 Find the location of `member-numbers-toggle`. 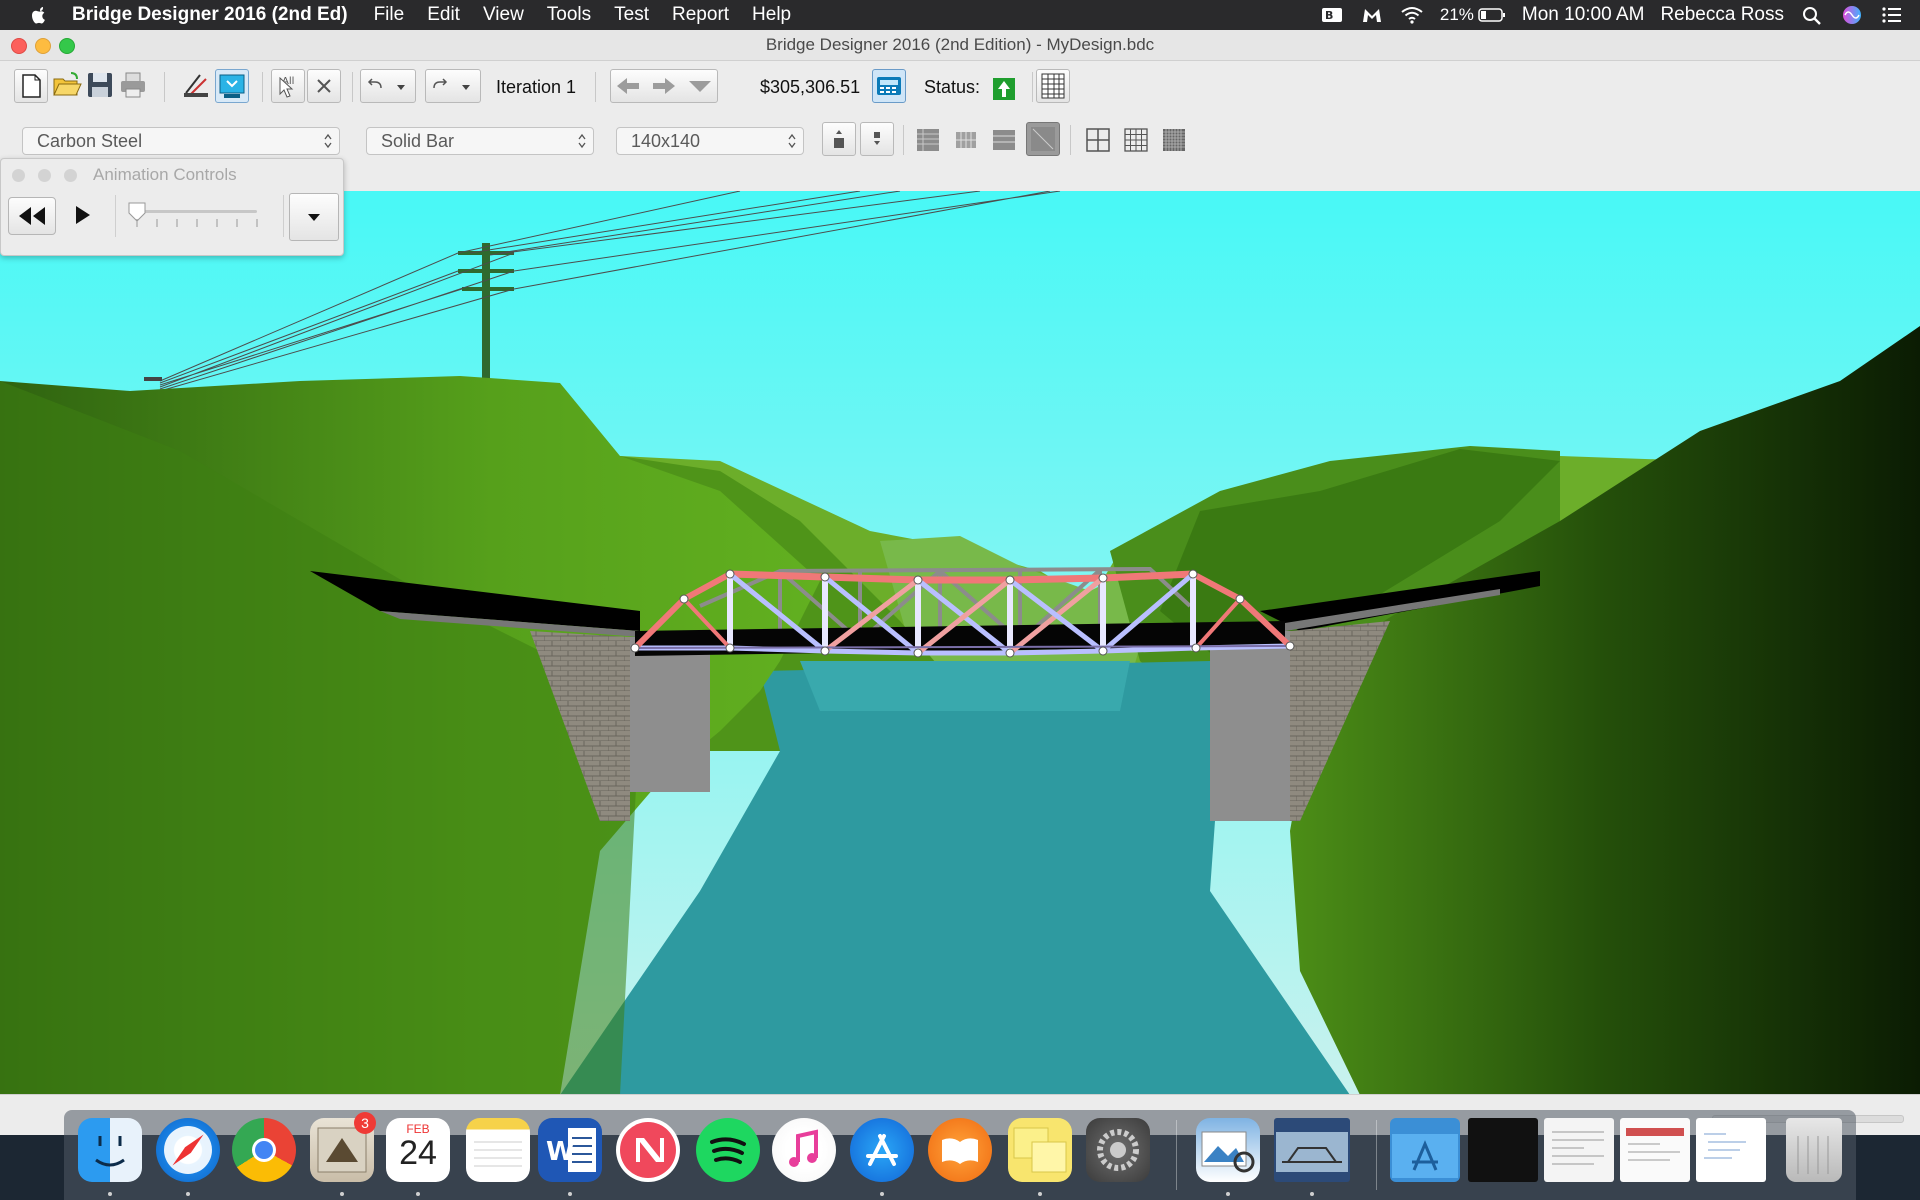

member-numbers-toggle is located at coordinates (1043, 139).